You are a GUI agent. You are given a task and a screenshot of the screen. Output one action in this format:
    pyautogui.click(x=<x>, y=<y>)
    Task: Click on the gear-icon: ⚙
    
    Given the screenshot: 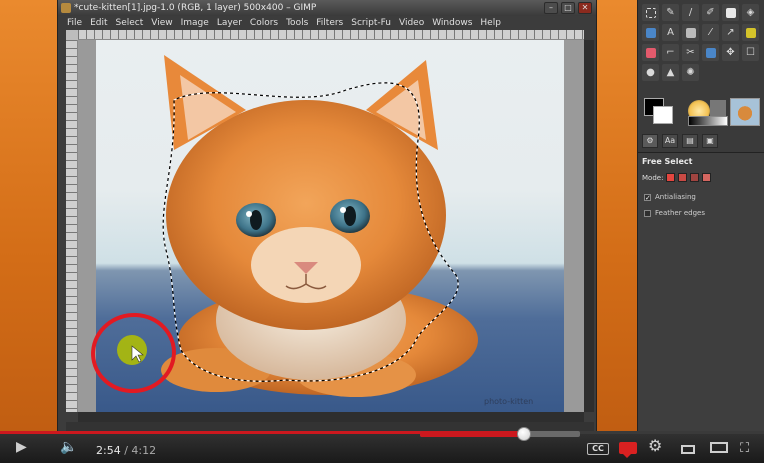 What is the action you would take?
    pyautogui.click(x=655, y=445)
    